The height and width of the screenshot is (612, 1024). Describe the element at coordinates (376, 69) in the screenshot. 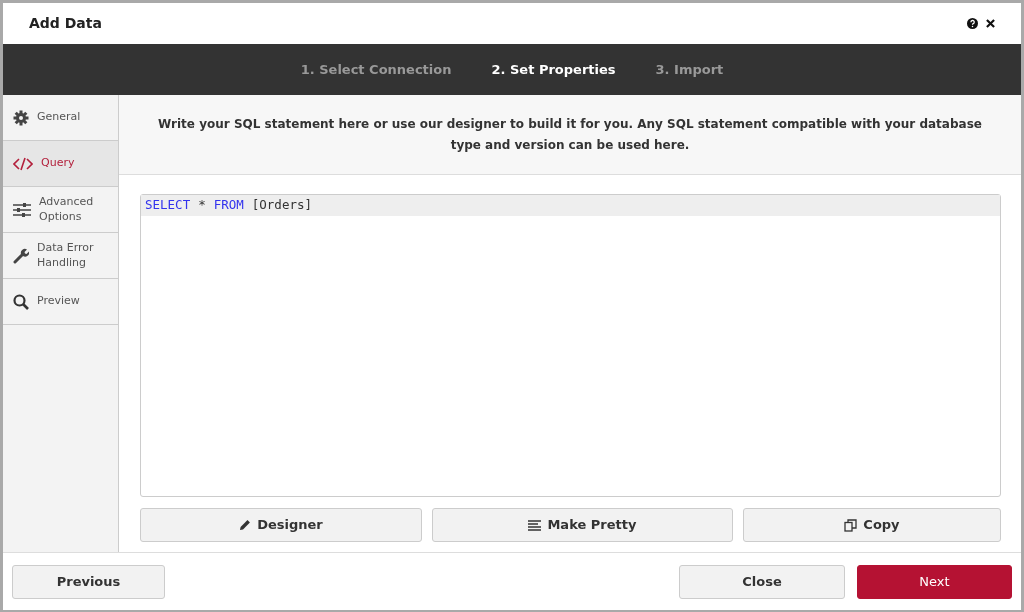

I see `step-tab: 1. Select Connection` at that location.